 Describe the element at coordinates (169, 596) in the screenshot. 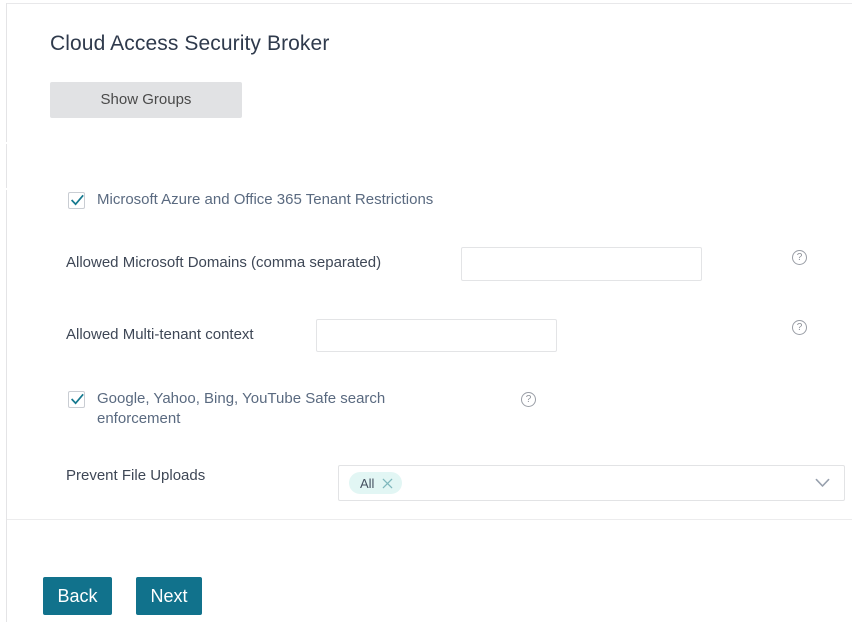

I see `next-button: Next` at that location.